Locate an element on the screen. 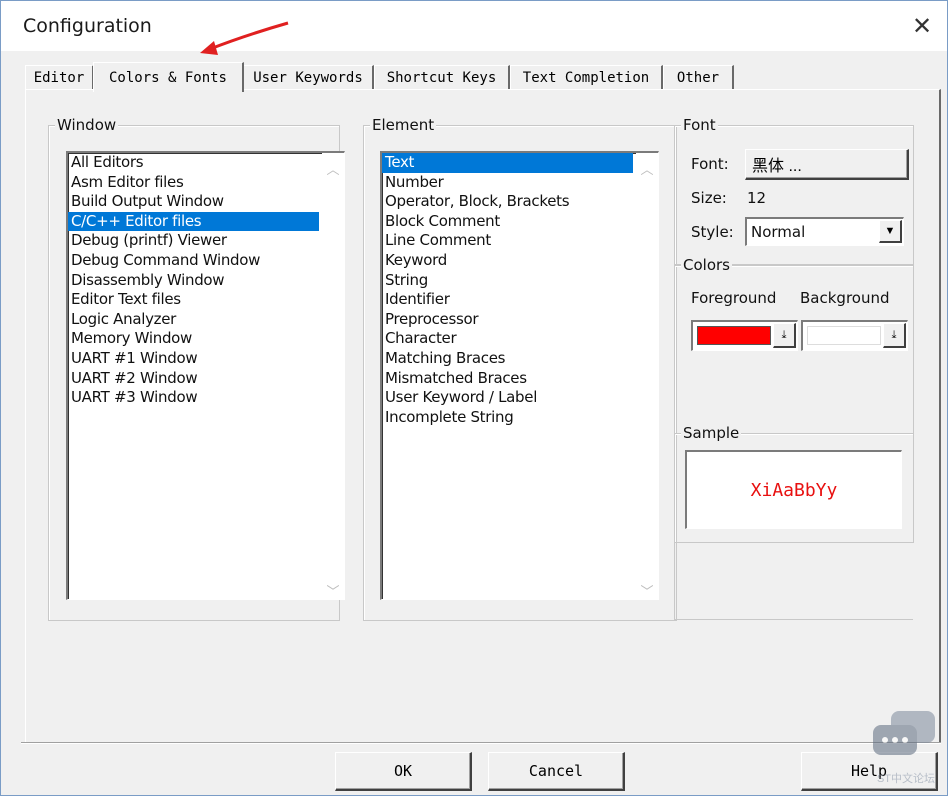 The height and width of the screenshot is (796, 948). sample-group: Sample XiAaBbYy is located at coordinates (794, 483).